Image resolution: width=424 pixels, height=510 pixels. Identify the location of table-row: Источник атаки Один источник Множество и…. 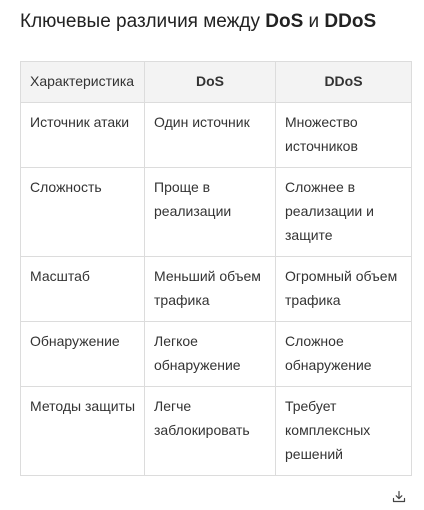
(216, 135).